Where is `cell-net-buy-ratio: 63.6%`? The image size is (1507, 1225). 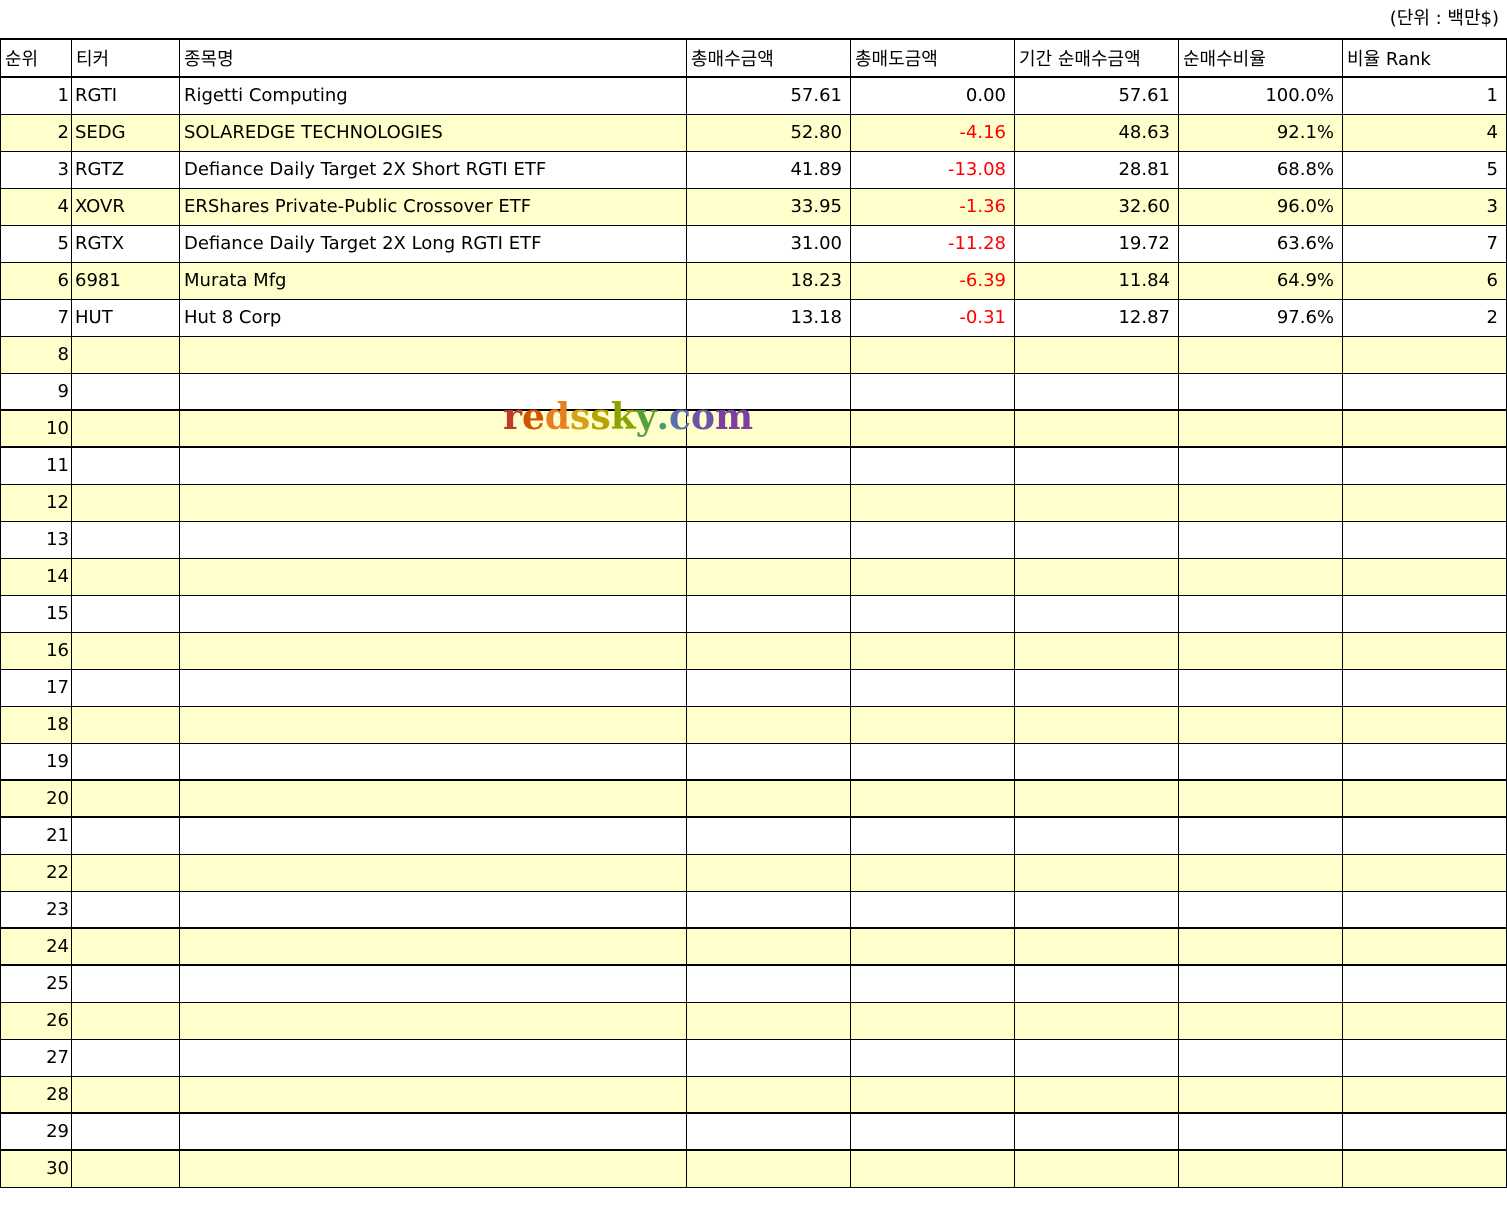
cell-net-buy-ratio: 63.6% is located at coordinates (1260, 243).